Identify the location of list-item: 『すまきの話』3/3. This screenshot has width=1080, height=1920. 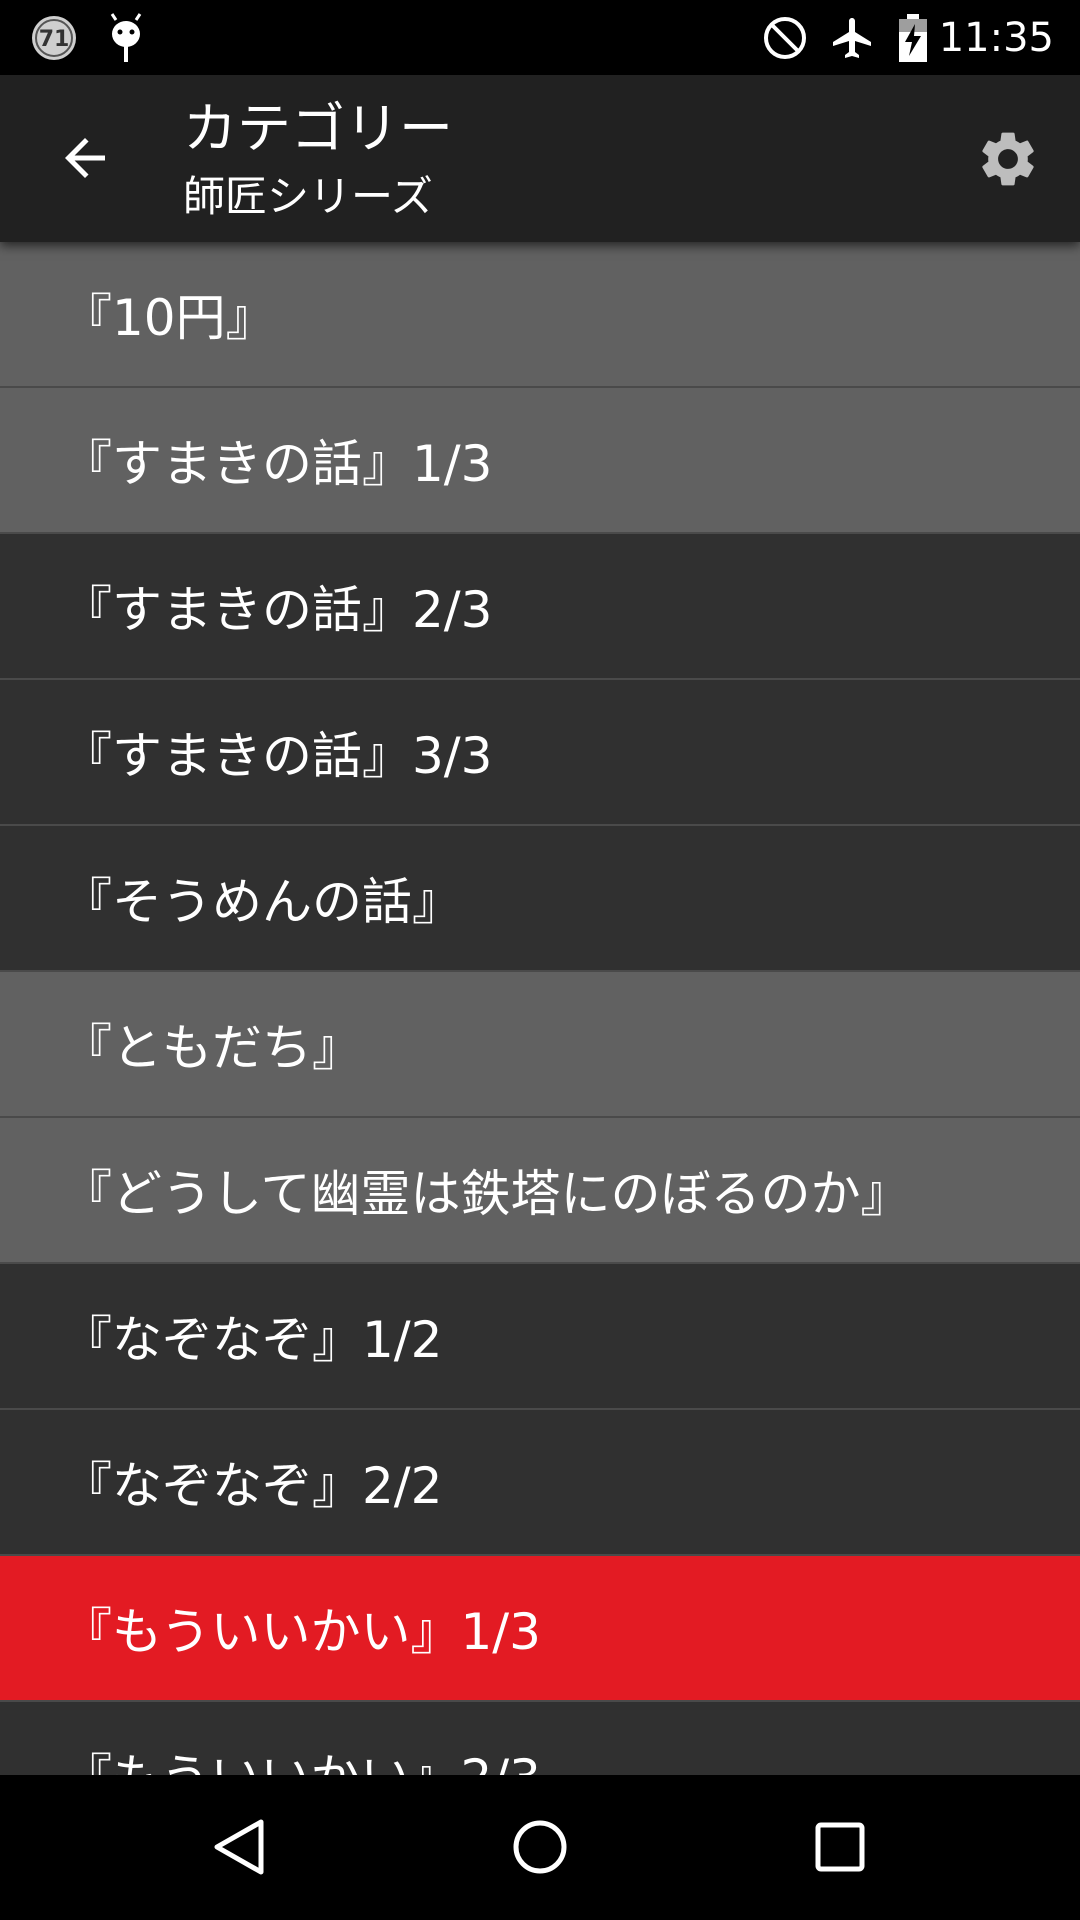
(540, 753).